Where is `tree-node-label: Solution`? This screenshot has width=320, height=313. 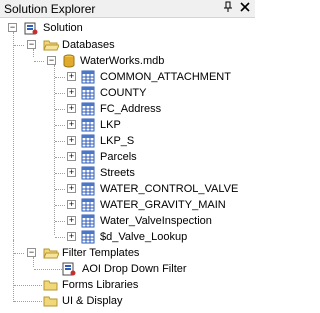 tree-node-label: Solution is located at coordinates (63, 28).